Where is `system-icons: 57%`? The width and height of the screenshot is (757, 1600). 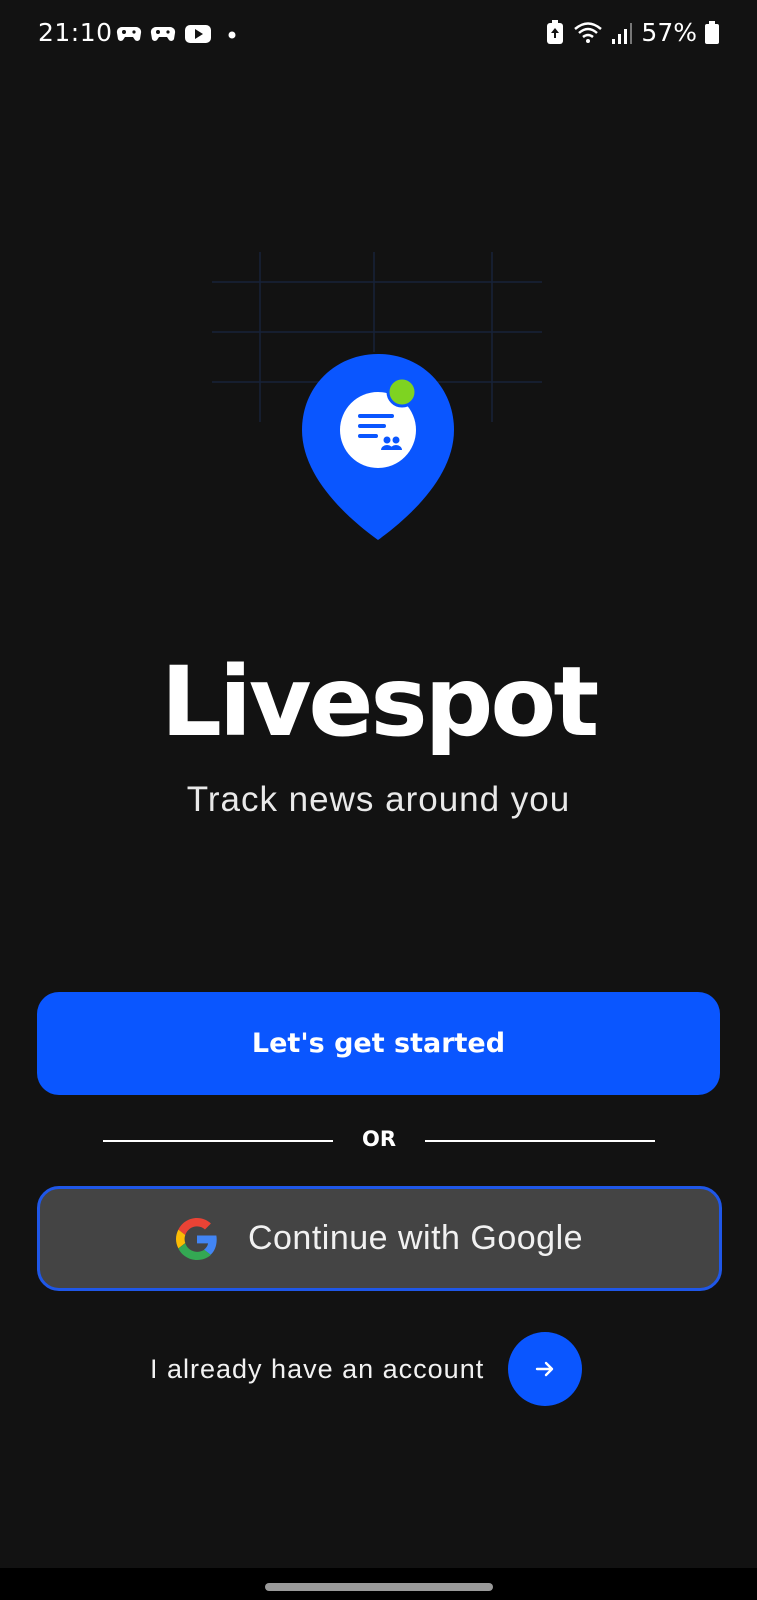
system-icons: 57% is located at coordinates (632, 32).